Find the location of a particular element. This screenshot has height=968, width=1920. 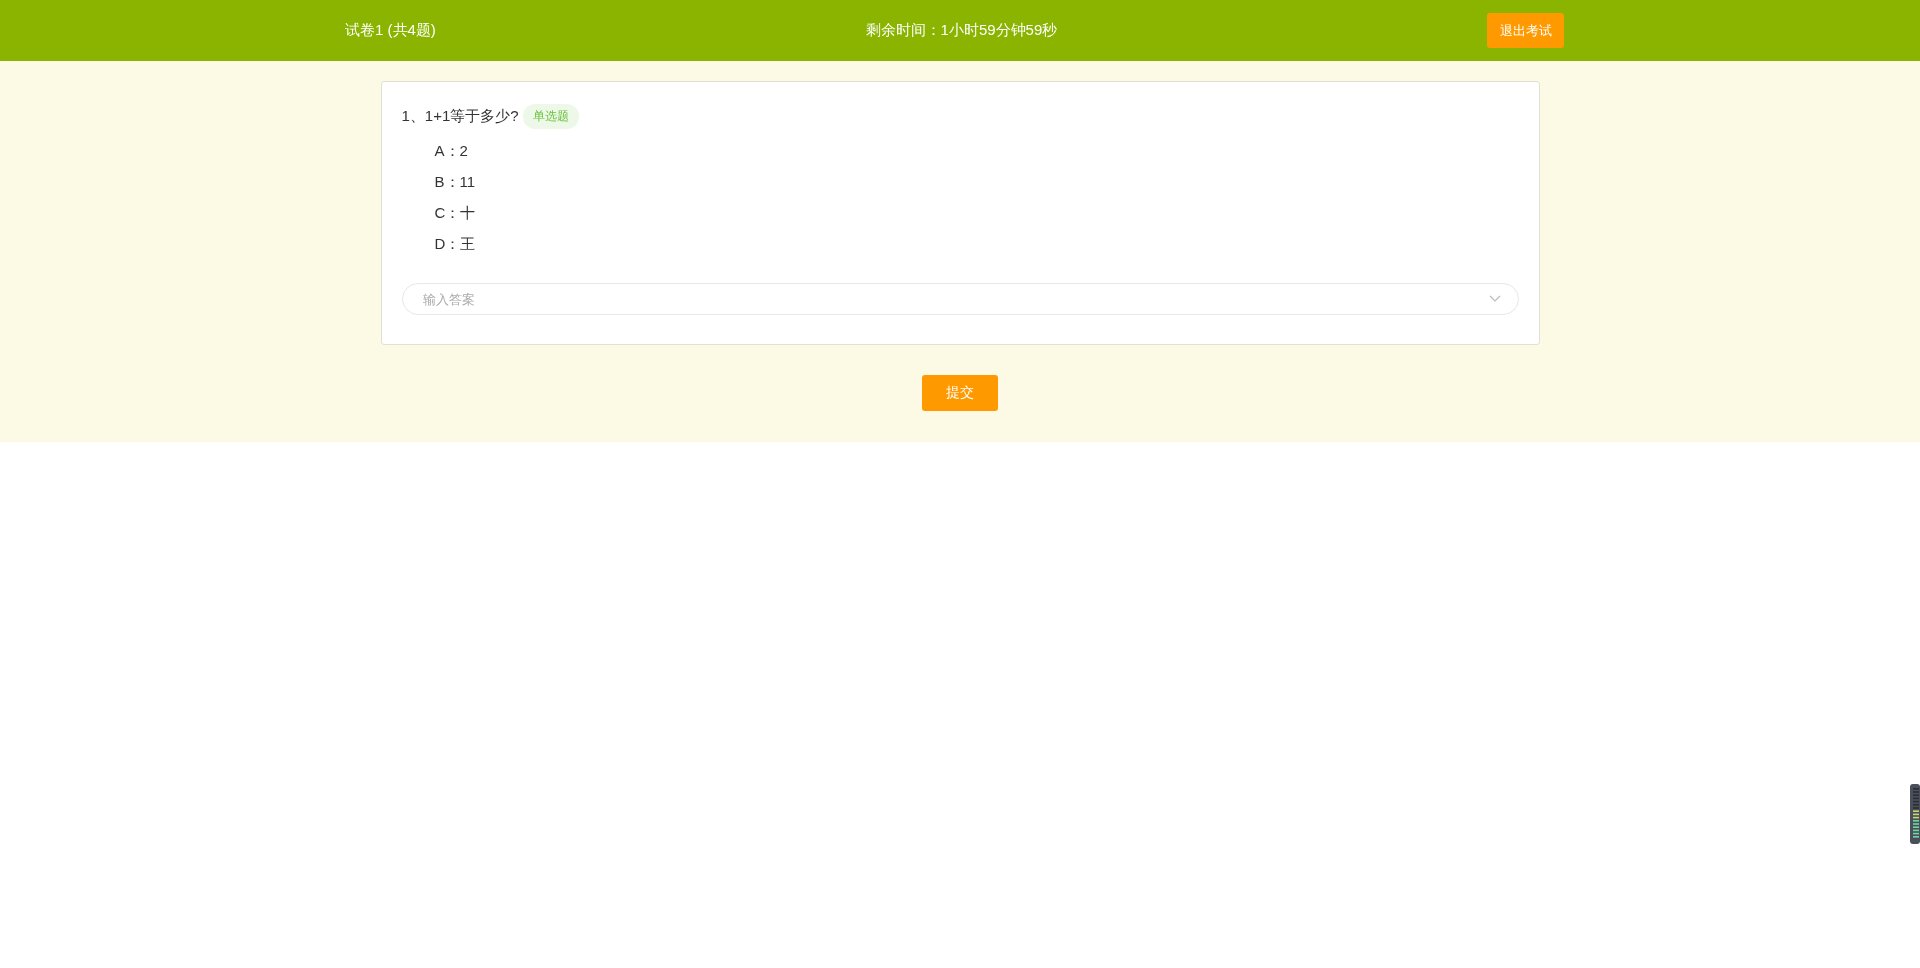

exit-exam-button: 退出考试 is located at coordinates (1525, 30).